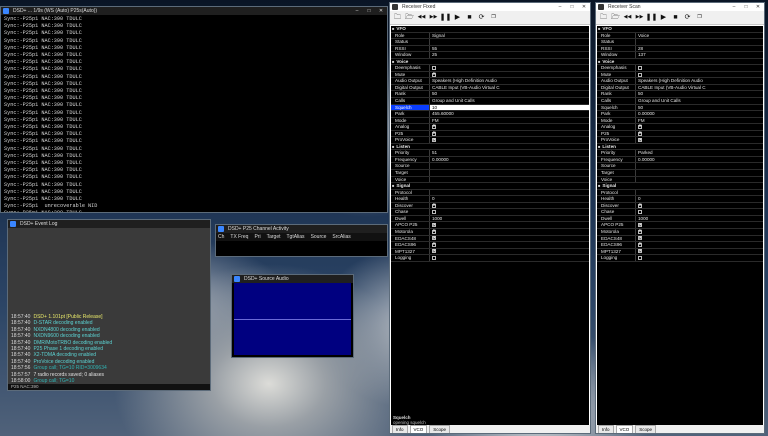  I want to click on window-icon: ❐, so click(699, 17).